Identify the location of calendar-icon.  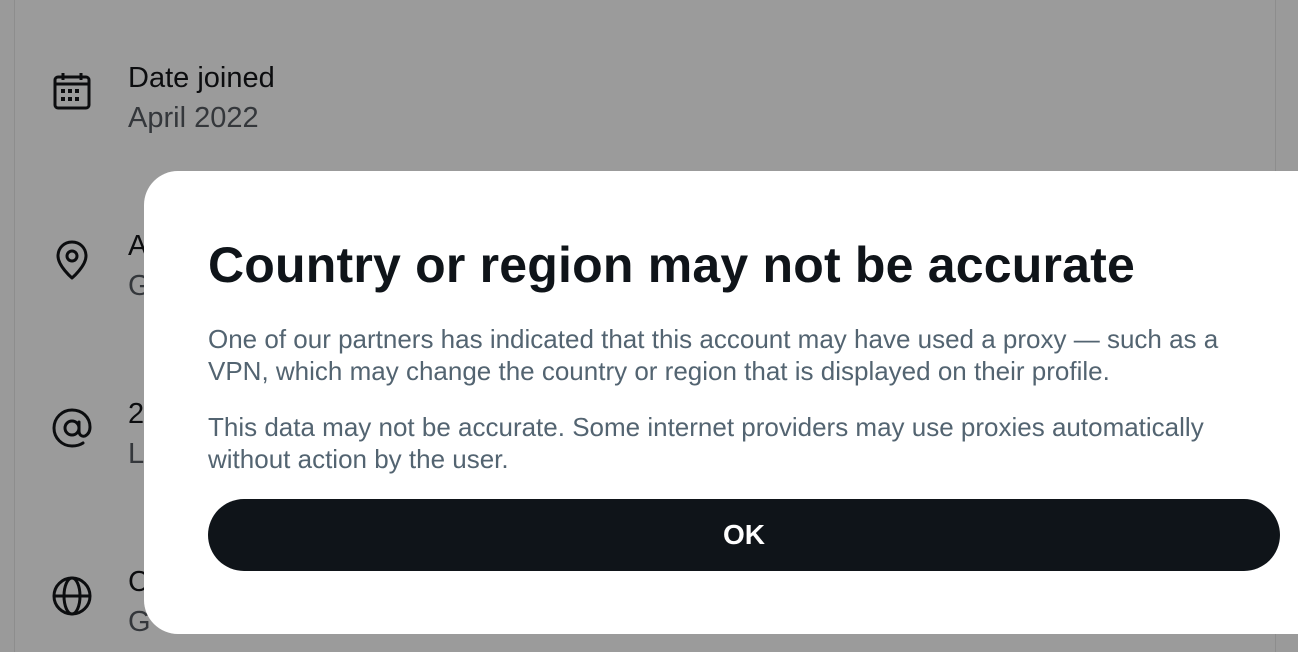
(72, 92).